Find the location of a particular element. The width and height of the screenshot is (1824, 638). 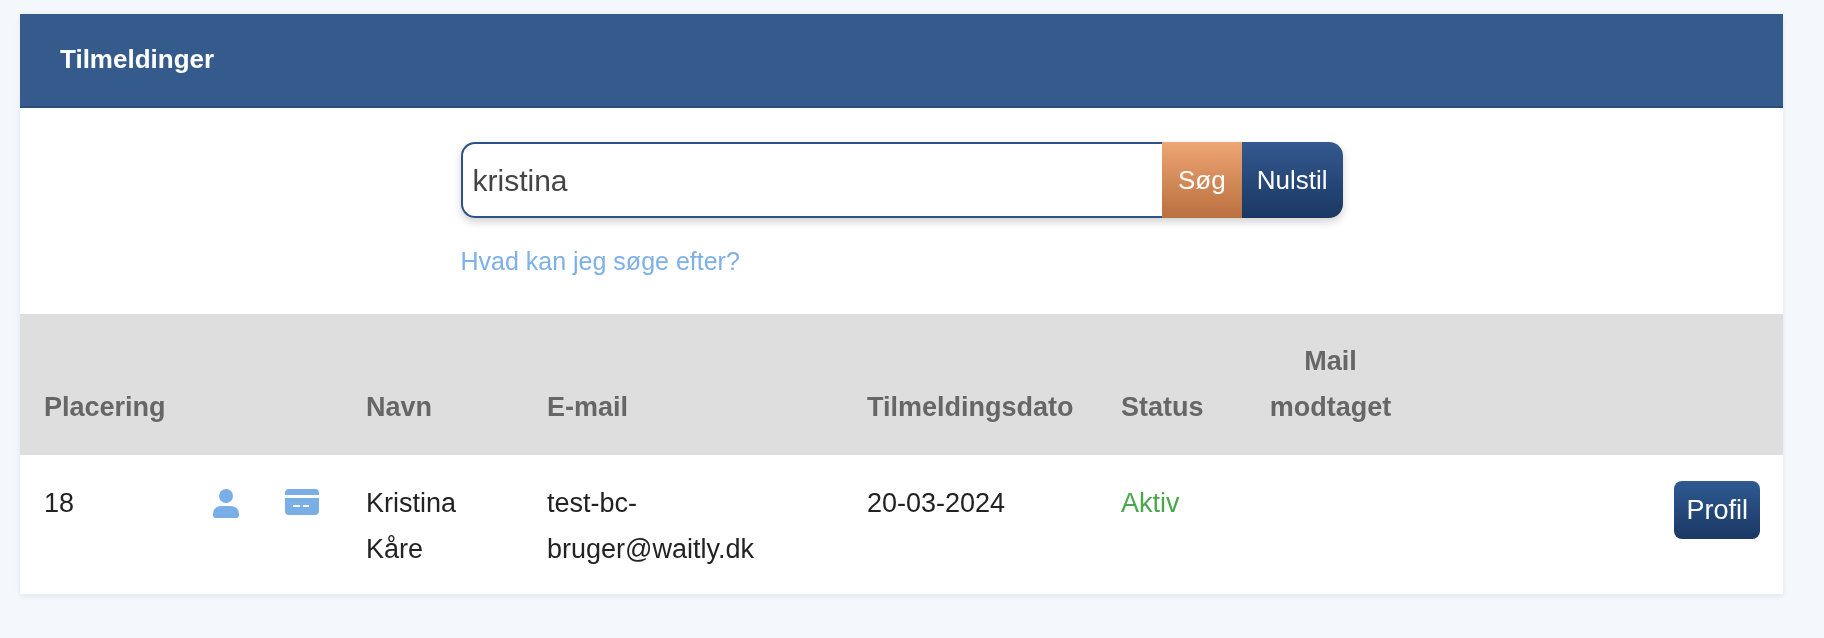

column-header: Tilmeldingsdato is located at coordinates (970, 407).